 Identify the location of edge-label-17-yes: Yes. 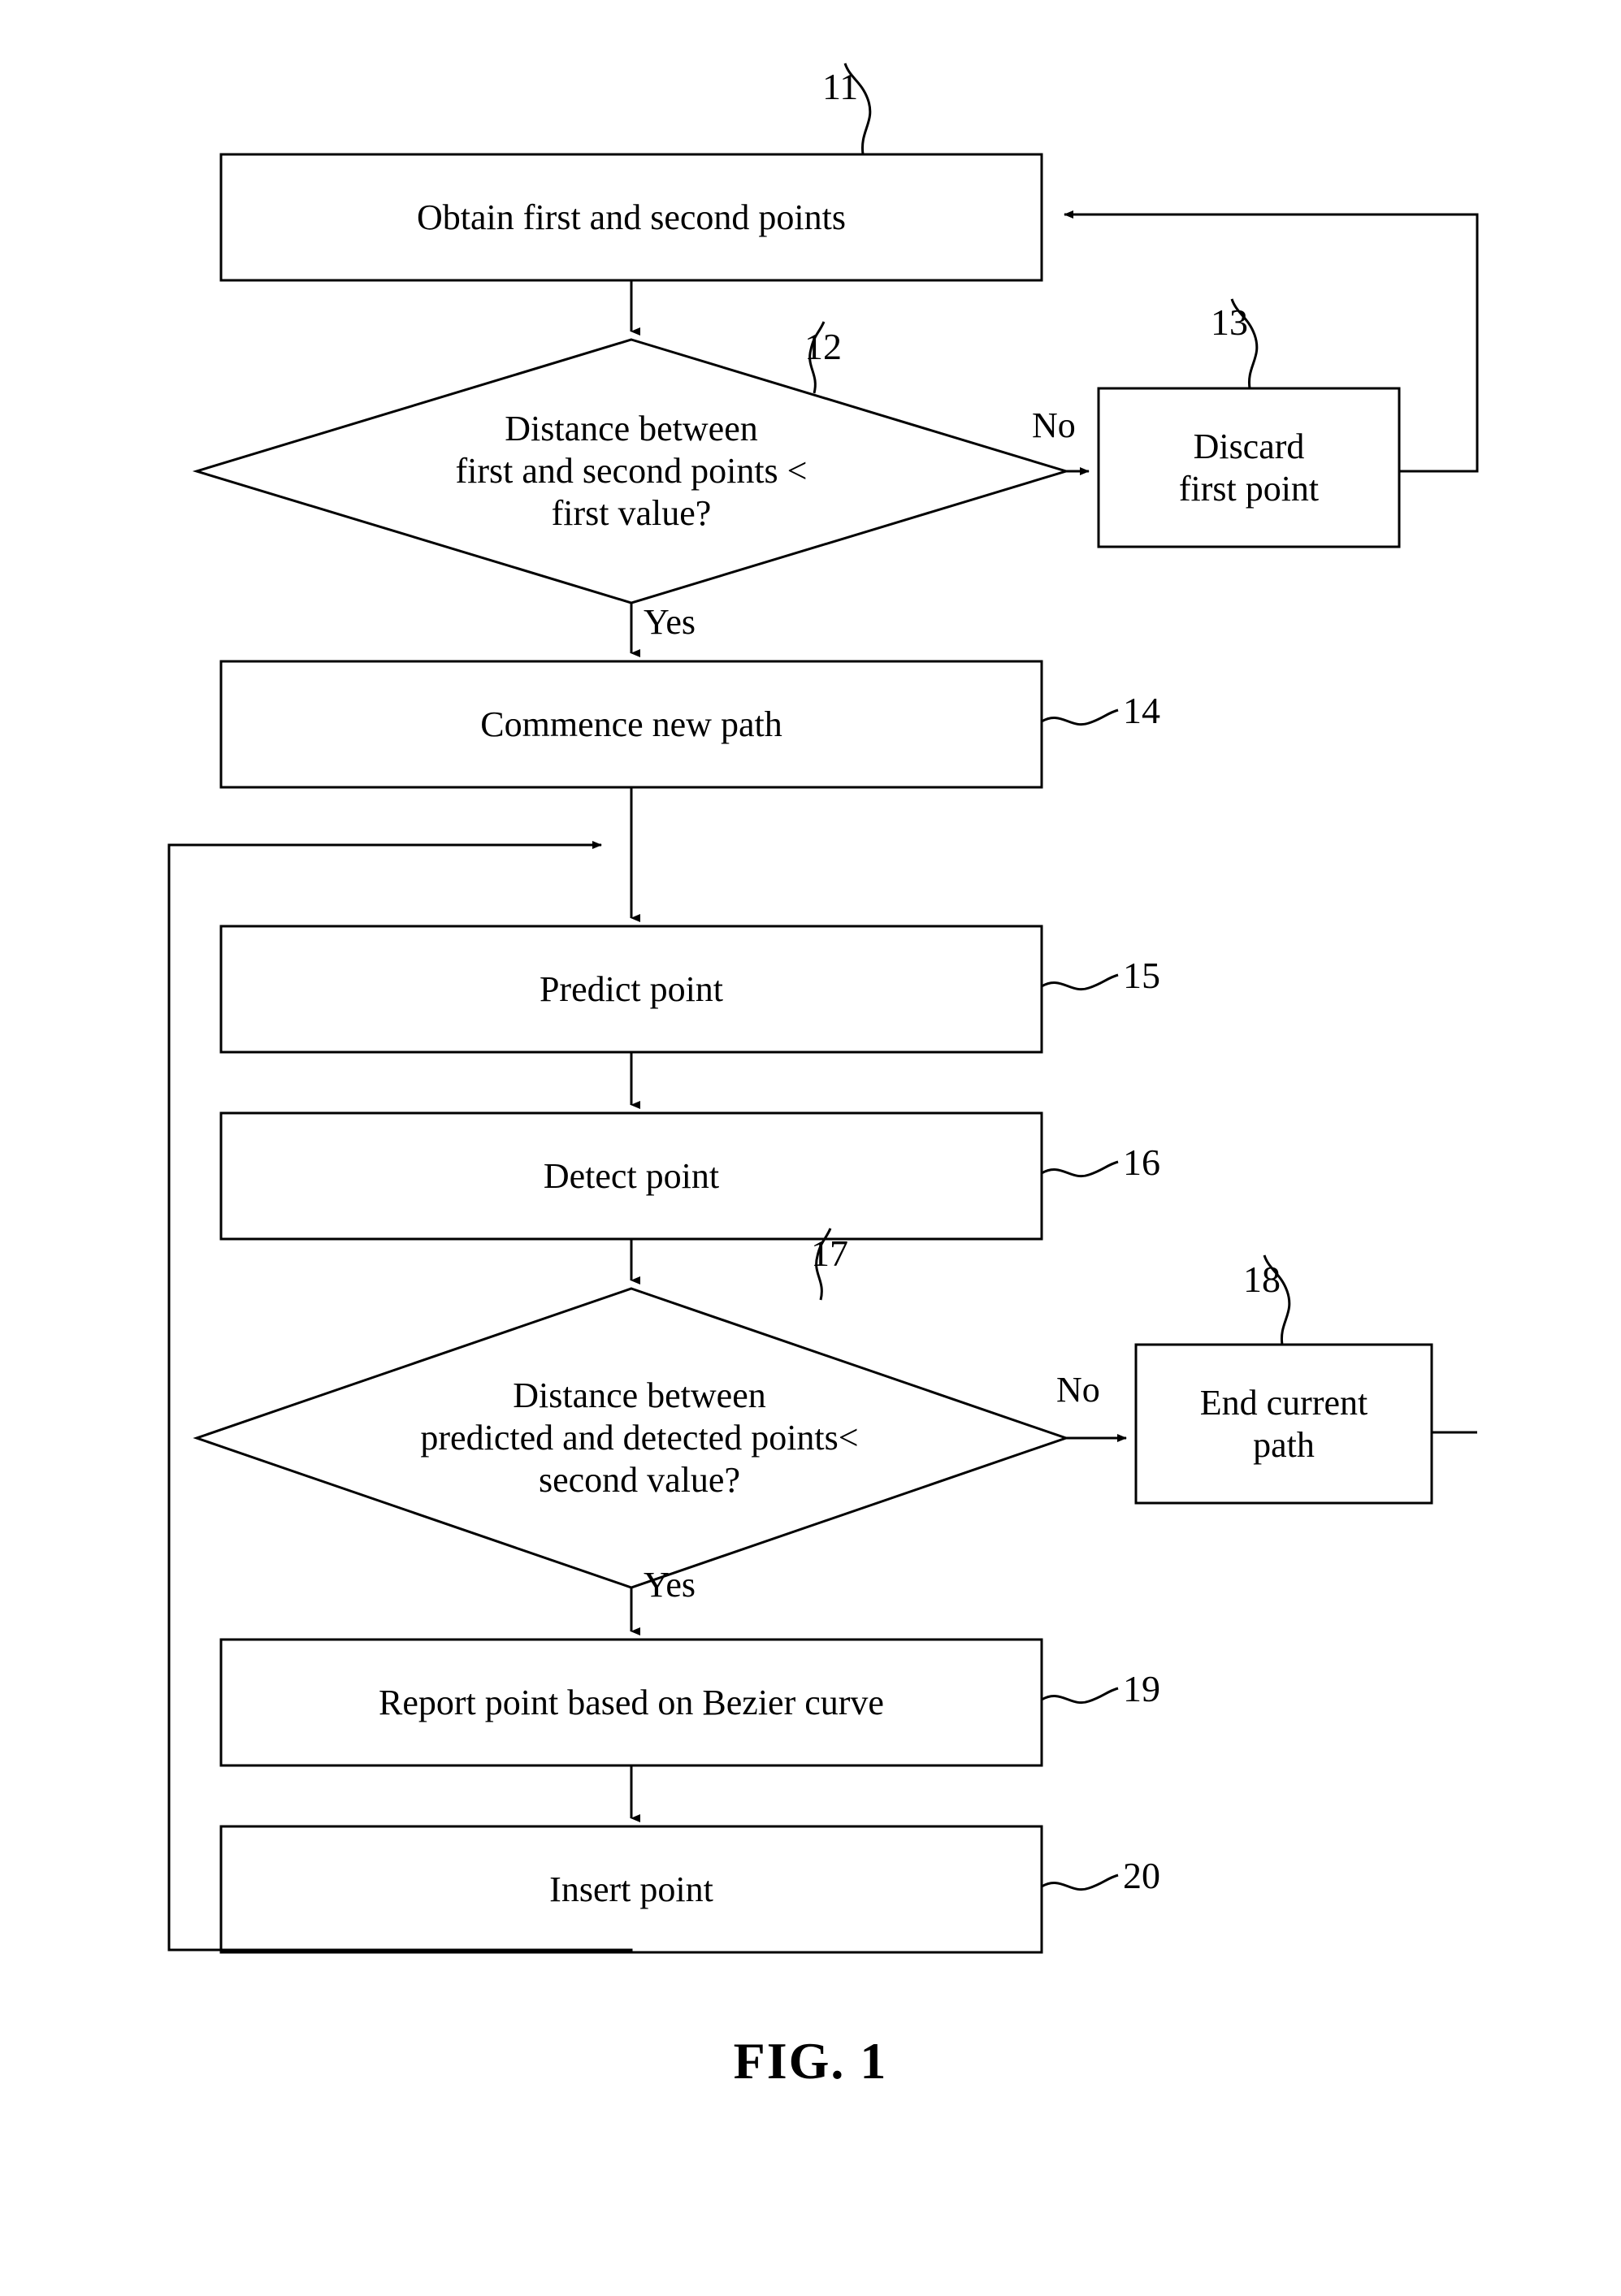
(670, 1585).